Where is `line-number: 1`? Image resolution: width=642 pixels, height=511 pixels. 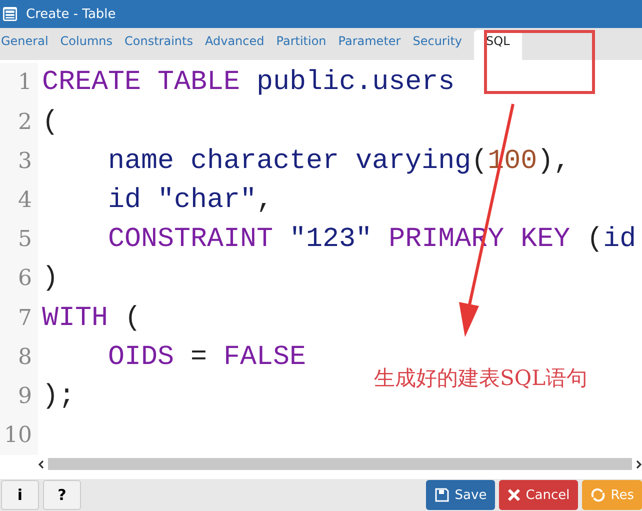
line-number: 1 is located at coordinates (19, 82).